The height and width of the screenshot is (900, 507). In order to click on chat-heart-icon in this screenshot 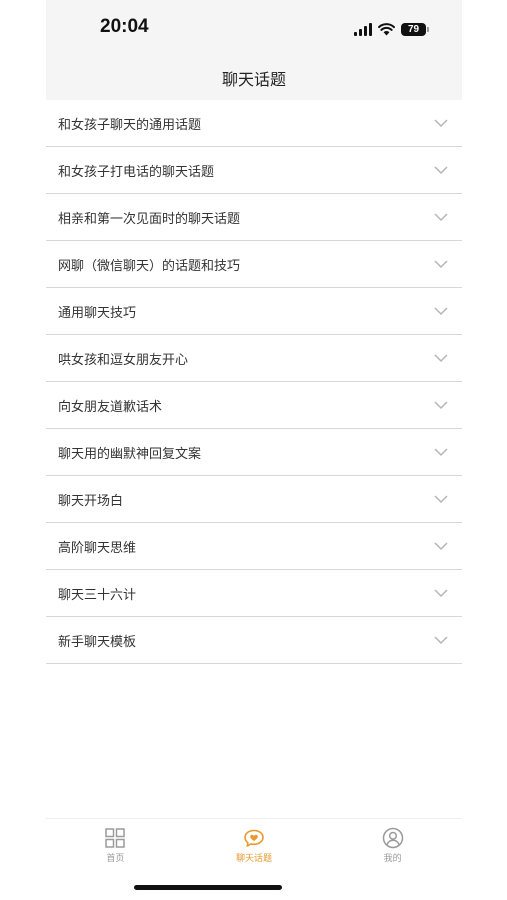, I will do `click(254, 838)`.